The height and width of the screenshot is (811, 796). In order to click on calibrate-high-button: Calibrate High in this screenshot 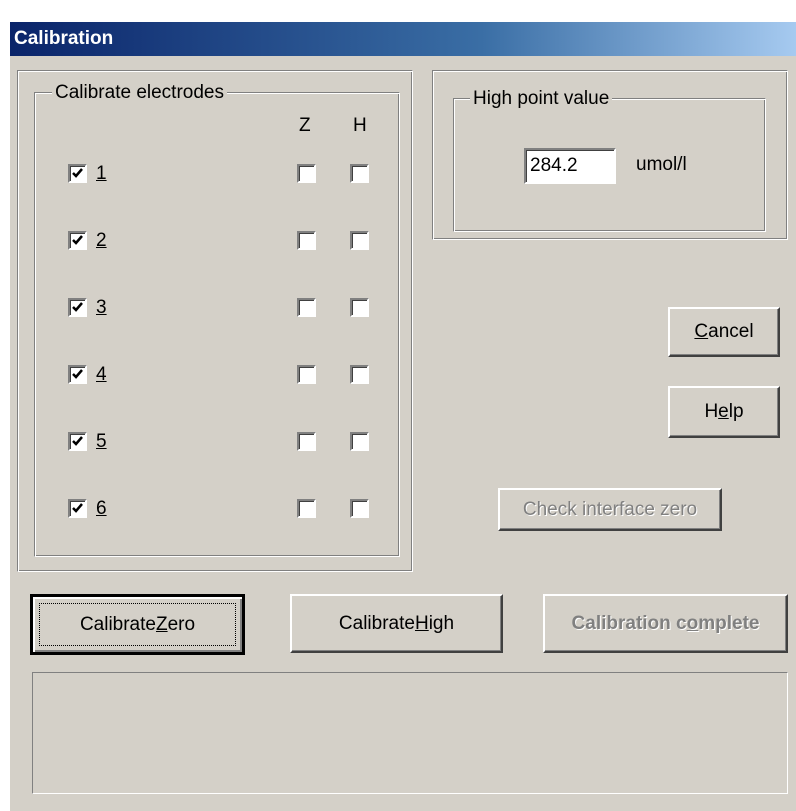, I will do `click(396, 623)`.